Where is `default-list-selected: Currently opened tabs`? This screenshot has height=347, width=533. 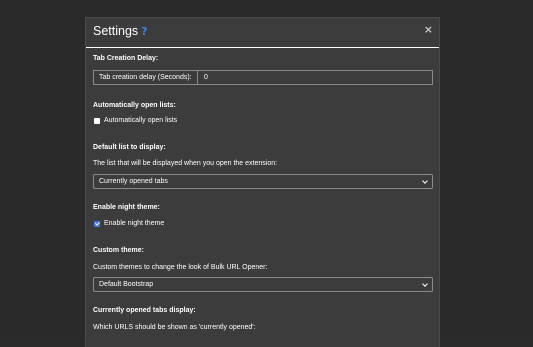
default-list-selected: Currently opened tabs is located at coordinates (133, 181).